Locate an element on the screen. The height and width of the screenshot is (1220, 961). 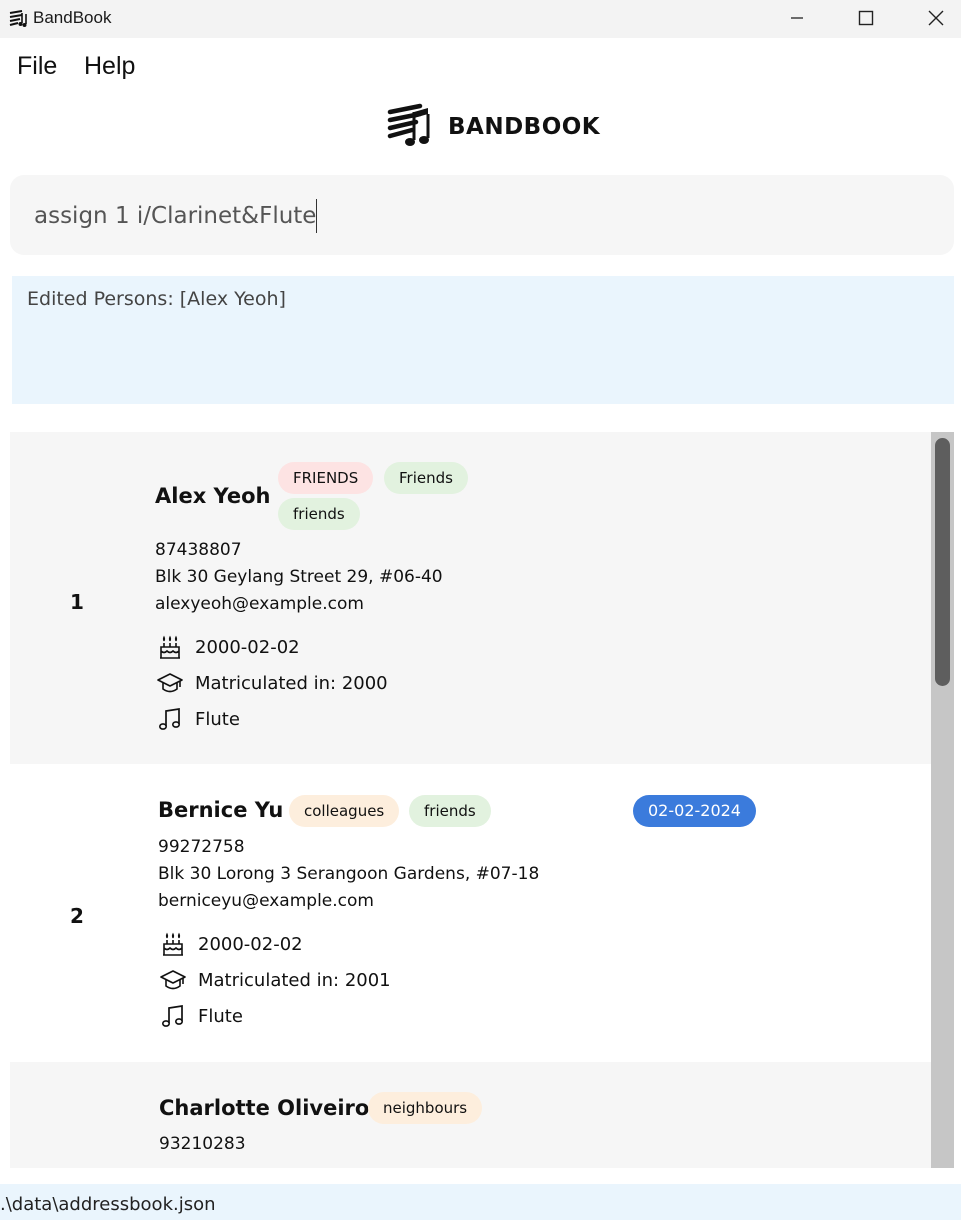
logo-text: BANDBOOK is located at coordinates (524, 127).